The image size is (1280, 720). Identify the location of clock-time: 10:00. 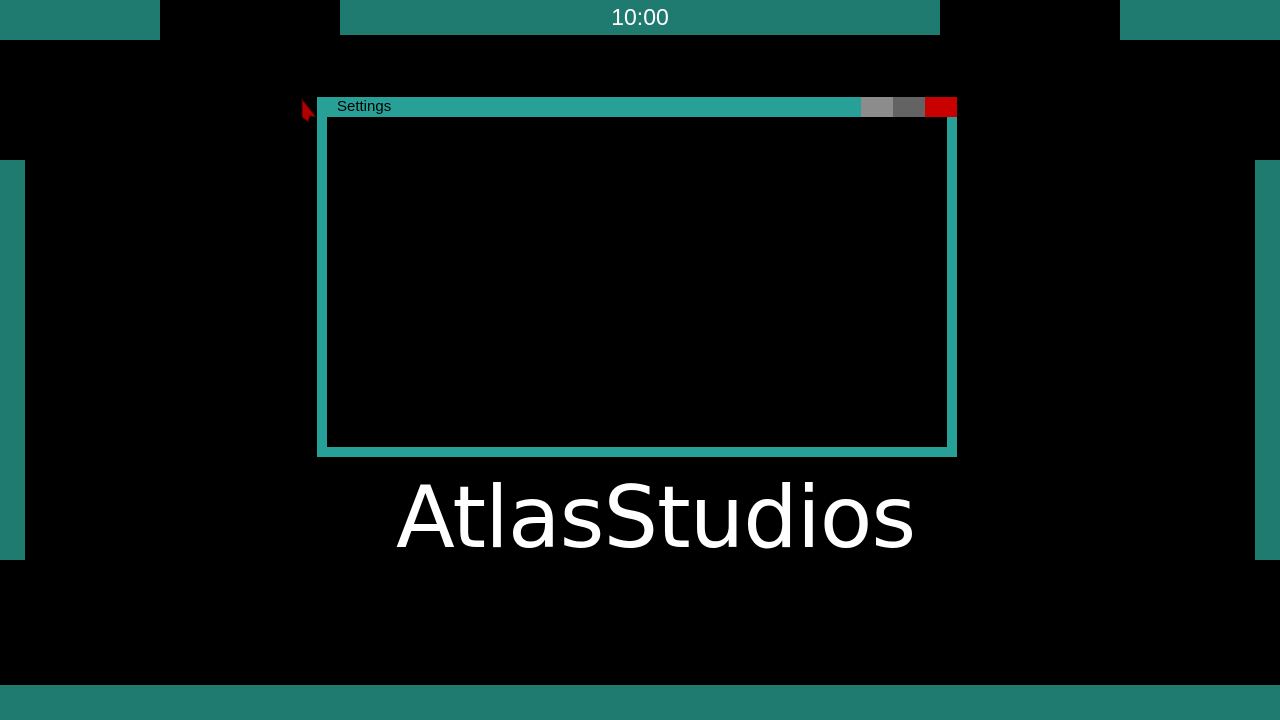
(640, 17).